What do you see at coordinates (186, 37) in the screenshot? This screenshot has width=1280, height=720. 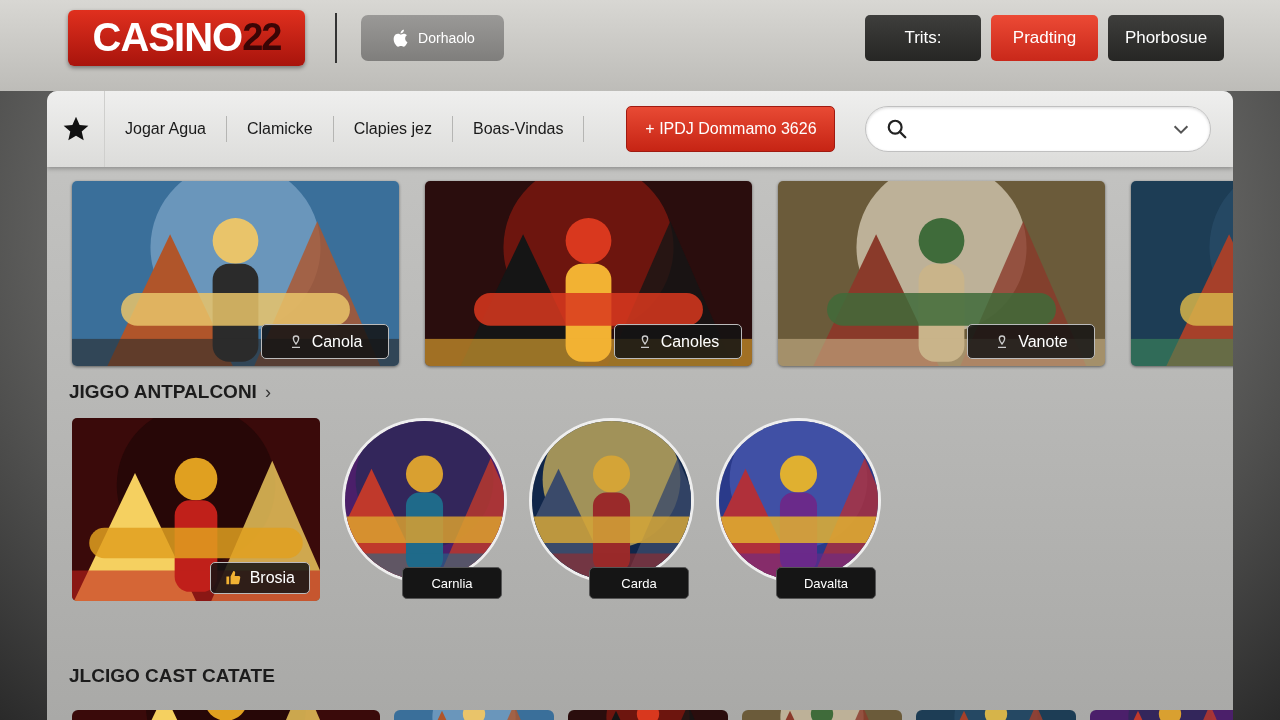 I see `logo: CASINO22` at bounding box center [186, 37].